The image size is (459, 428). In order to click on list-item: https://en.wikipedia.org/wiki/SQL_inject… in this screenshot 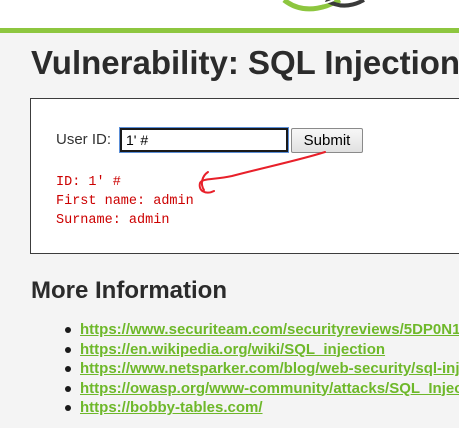, I will do `click(260, 350)`.